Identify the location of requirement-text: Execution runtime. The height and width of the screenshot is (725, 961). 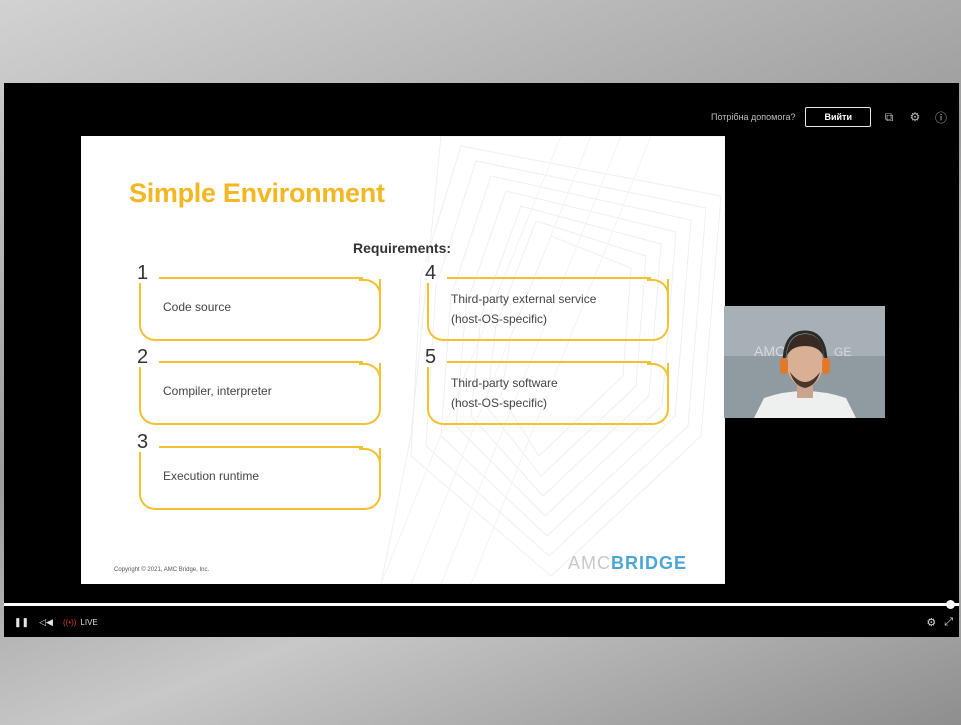
(211, 476).